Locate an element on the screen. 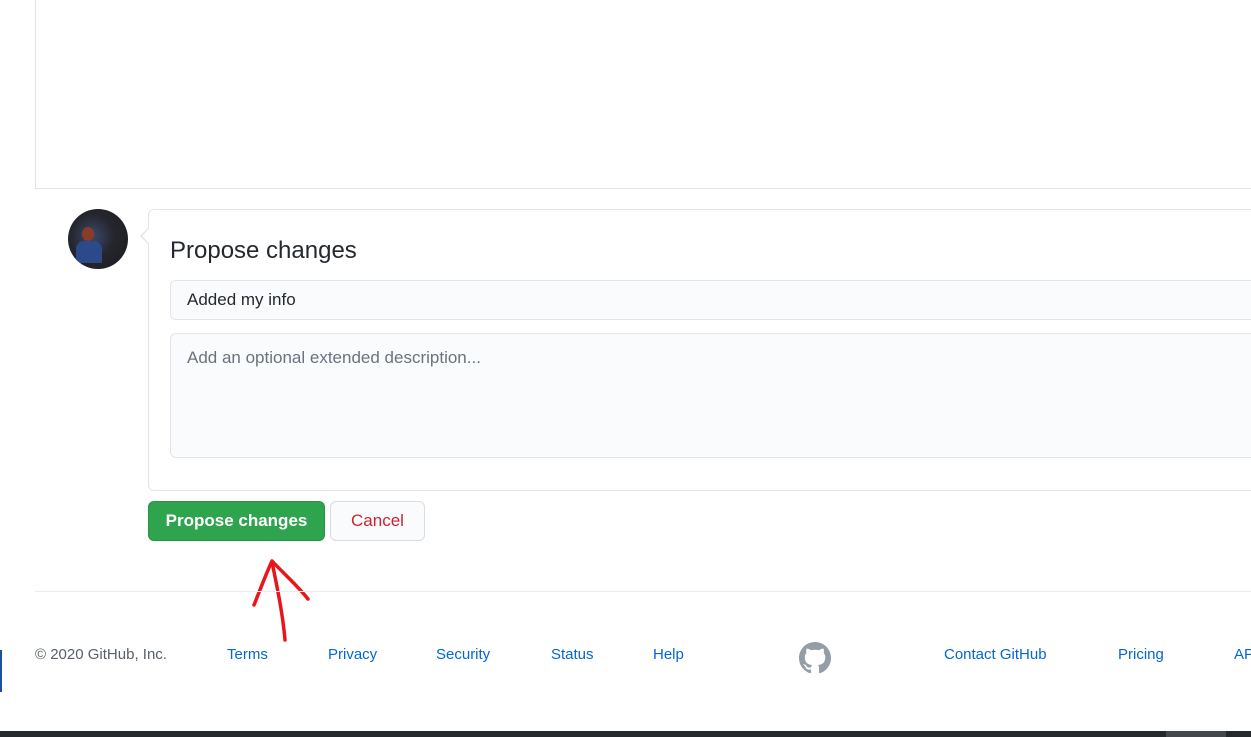 The width and height of the screenshot is (1251, 737). github-mark-icon is located at coordinates (815, 658).